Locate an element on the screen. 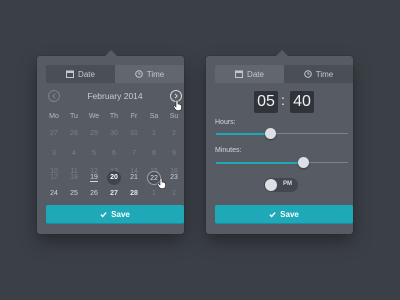 This screenshot has width=400, height=300. calendar-day: 24 is located at coordinates (54, 194).